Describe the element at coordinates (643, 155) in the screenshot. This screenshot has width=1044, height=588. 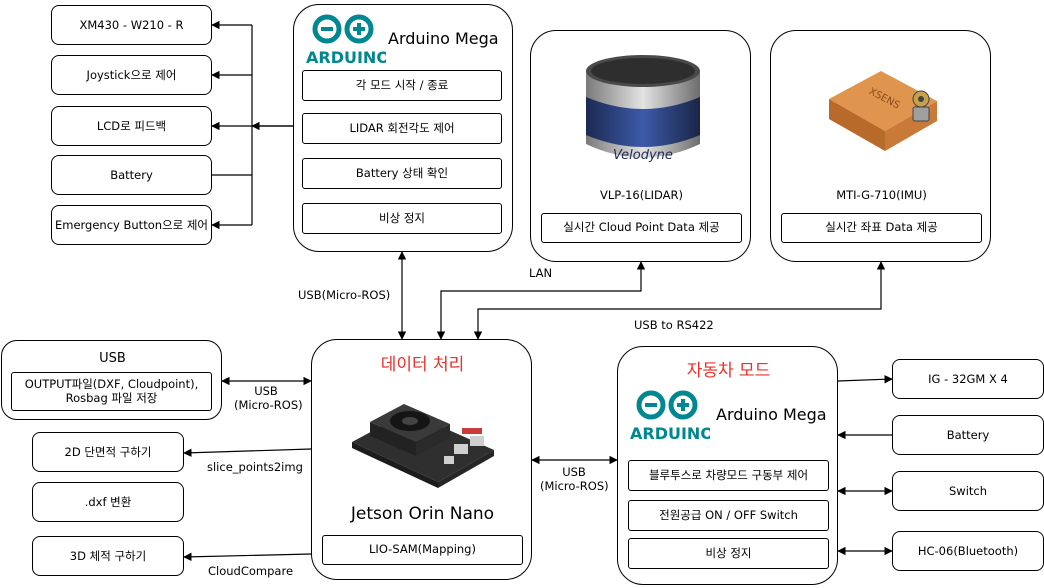
I see `velodyne-brand: Velodyne` at that location.